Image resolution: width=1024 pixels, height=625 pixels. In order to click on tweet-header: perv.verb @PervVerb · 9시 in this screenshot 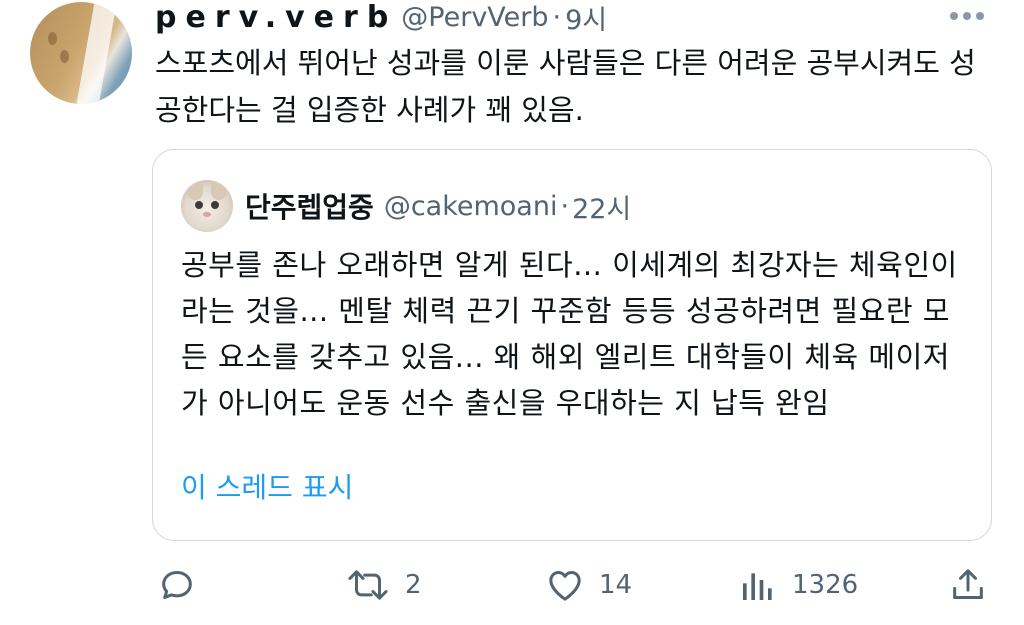, I will do `click(381, 18)`.